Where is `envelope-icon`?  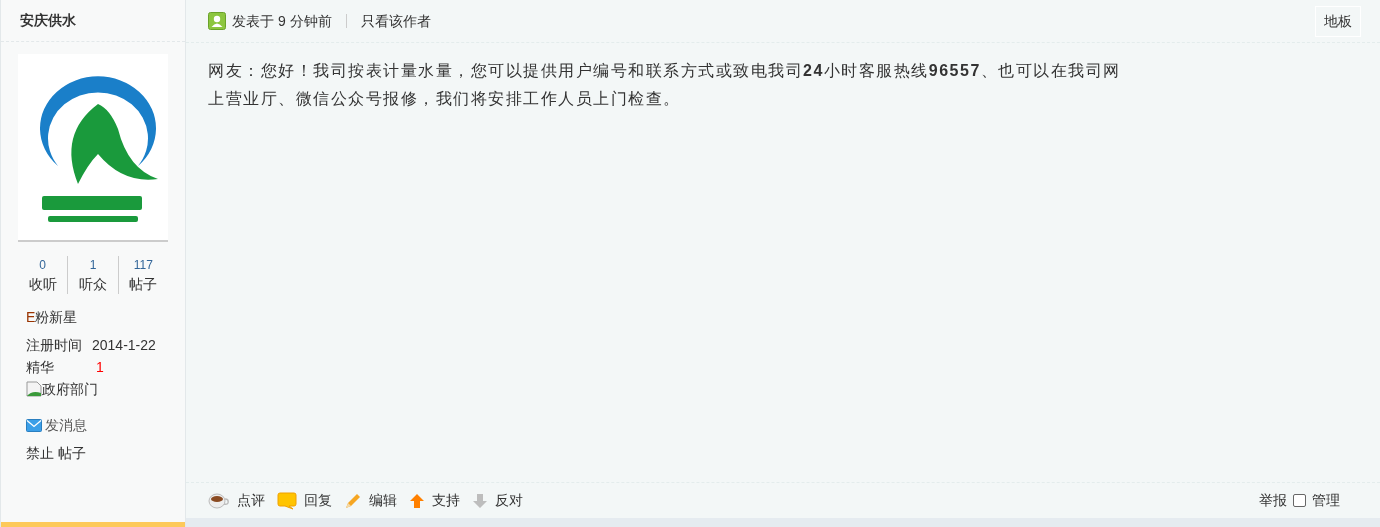
envelope-icon is located at coordinates (34, 425).